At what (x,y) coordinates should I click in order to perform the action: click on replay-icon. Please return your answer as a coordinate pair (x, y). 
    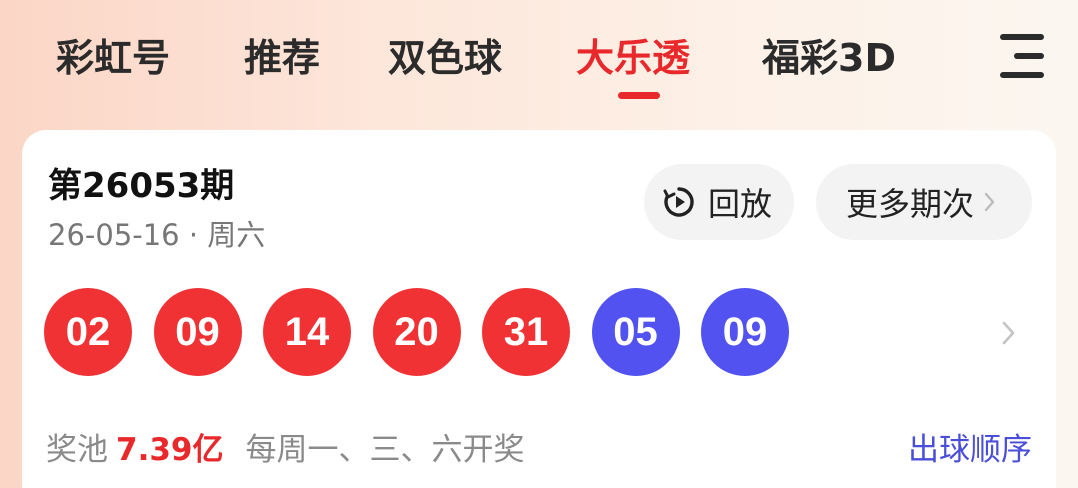
    Looking at the image, I should click on (678, 202).